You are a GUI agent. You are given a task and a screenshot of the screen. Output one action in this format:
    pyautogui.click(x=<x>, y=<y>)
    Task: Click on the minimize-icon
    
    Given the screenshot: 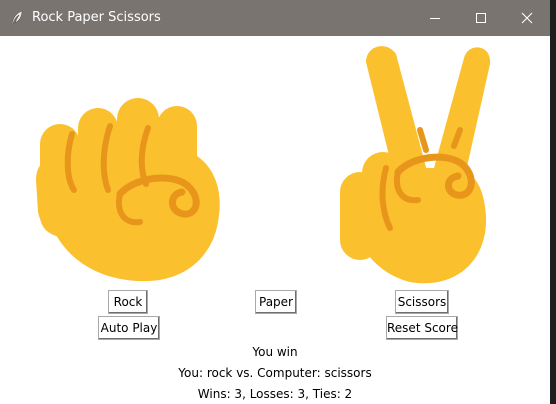 What is the action you would take?
    pyautogui.click(x=435, y=18)
    